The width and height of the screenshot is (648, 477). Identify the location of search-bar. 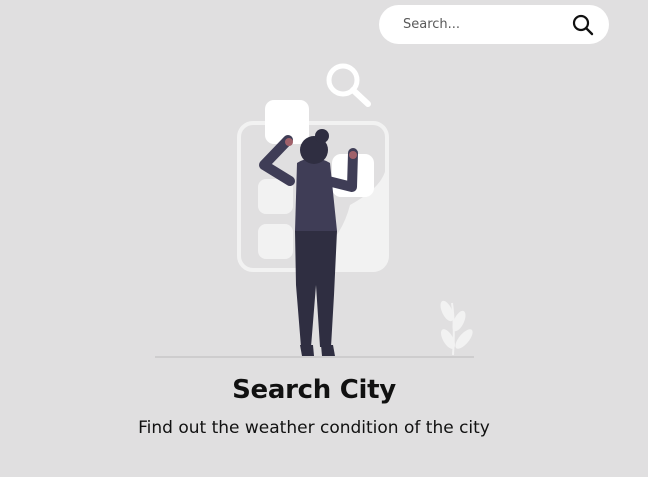
(494, 24).